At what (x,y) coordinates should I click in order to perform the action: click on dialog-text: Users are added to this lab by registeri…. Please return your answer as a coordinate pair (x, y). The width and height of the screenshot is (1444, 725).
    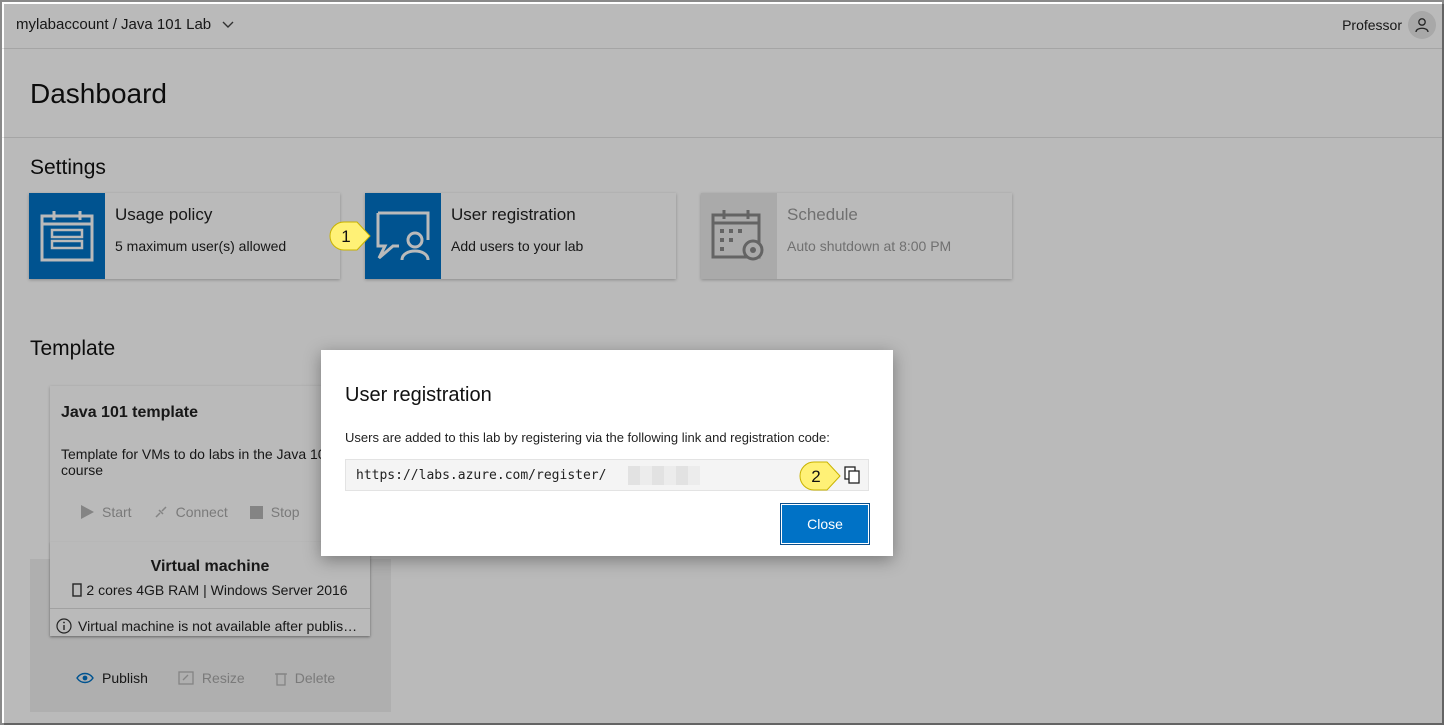
    Looking at the image, I should click on (587, 437).